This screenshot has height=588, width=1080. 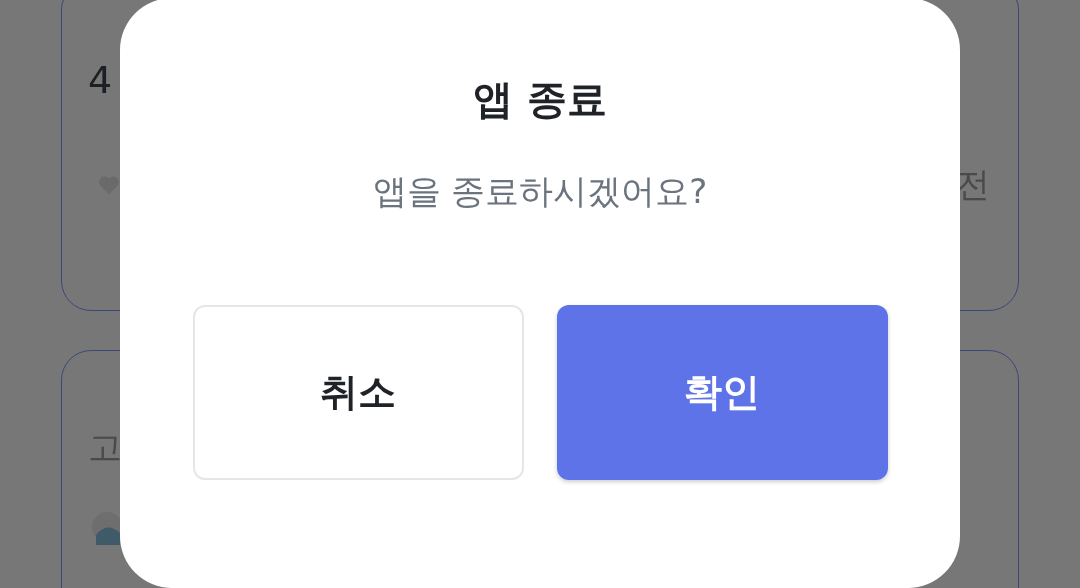 What do you see at coordinates (540, 191) in the screenshot?
I see `dialog-message: 앱을 종료하시겠어요?` at bounding box center [540, 191].